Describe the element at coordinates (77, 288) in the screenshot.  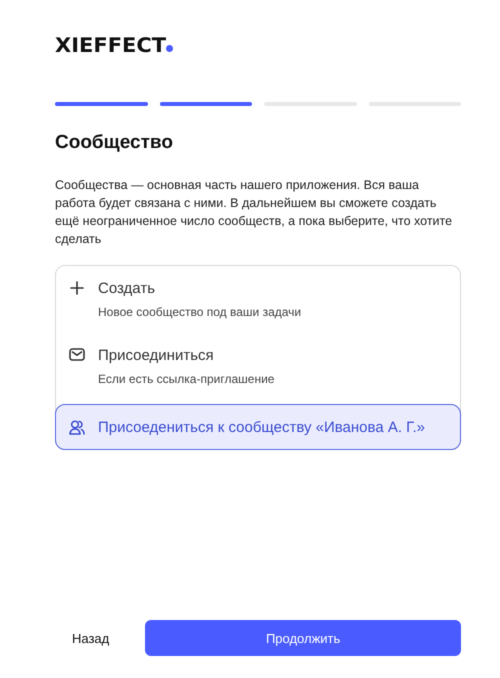
I see `plus-icon` at that location.